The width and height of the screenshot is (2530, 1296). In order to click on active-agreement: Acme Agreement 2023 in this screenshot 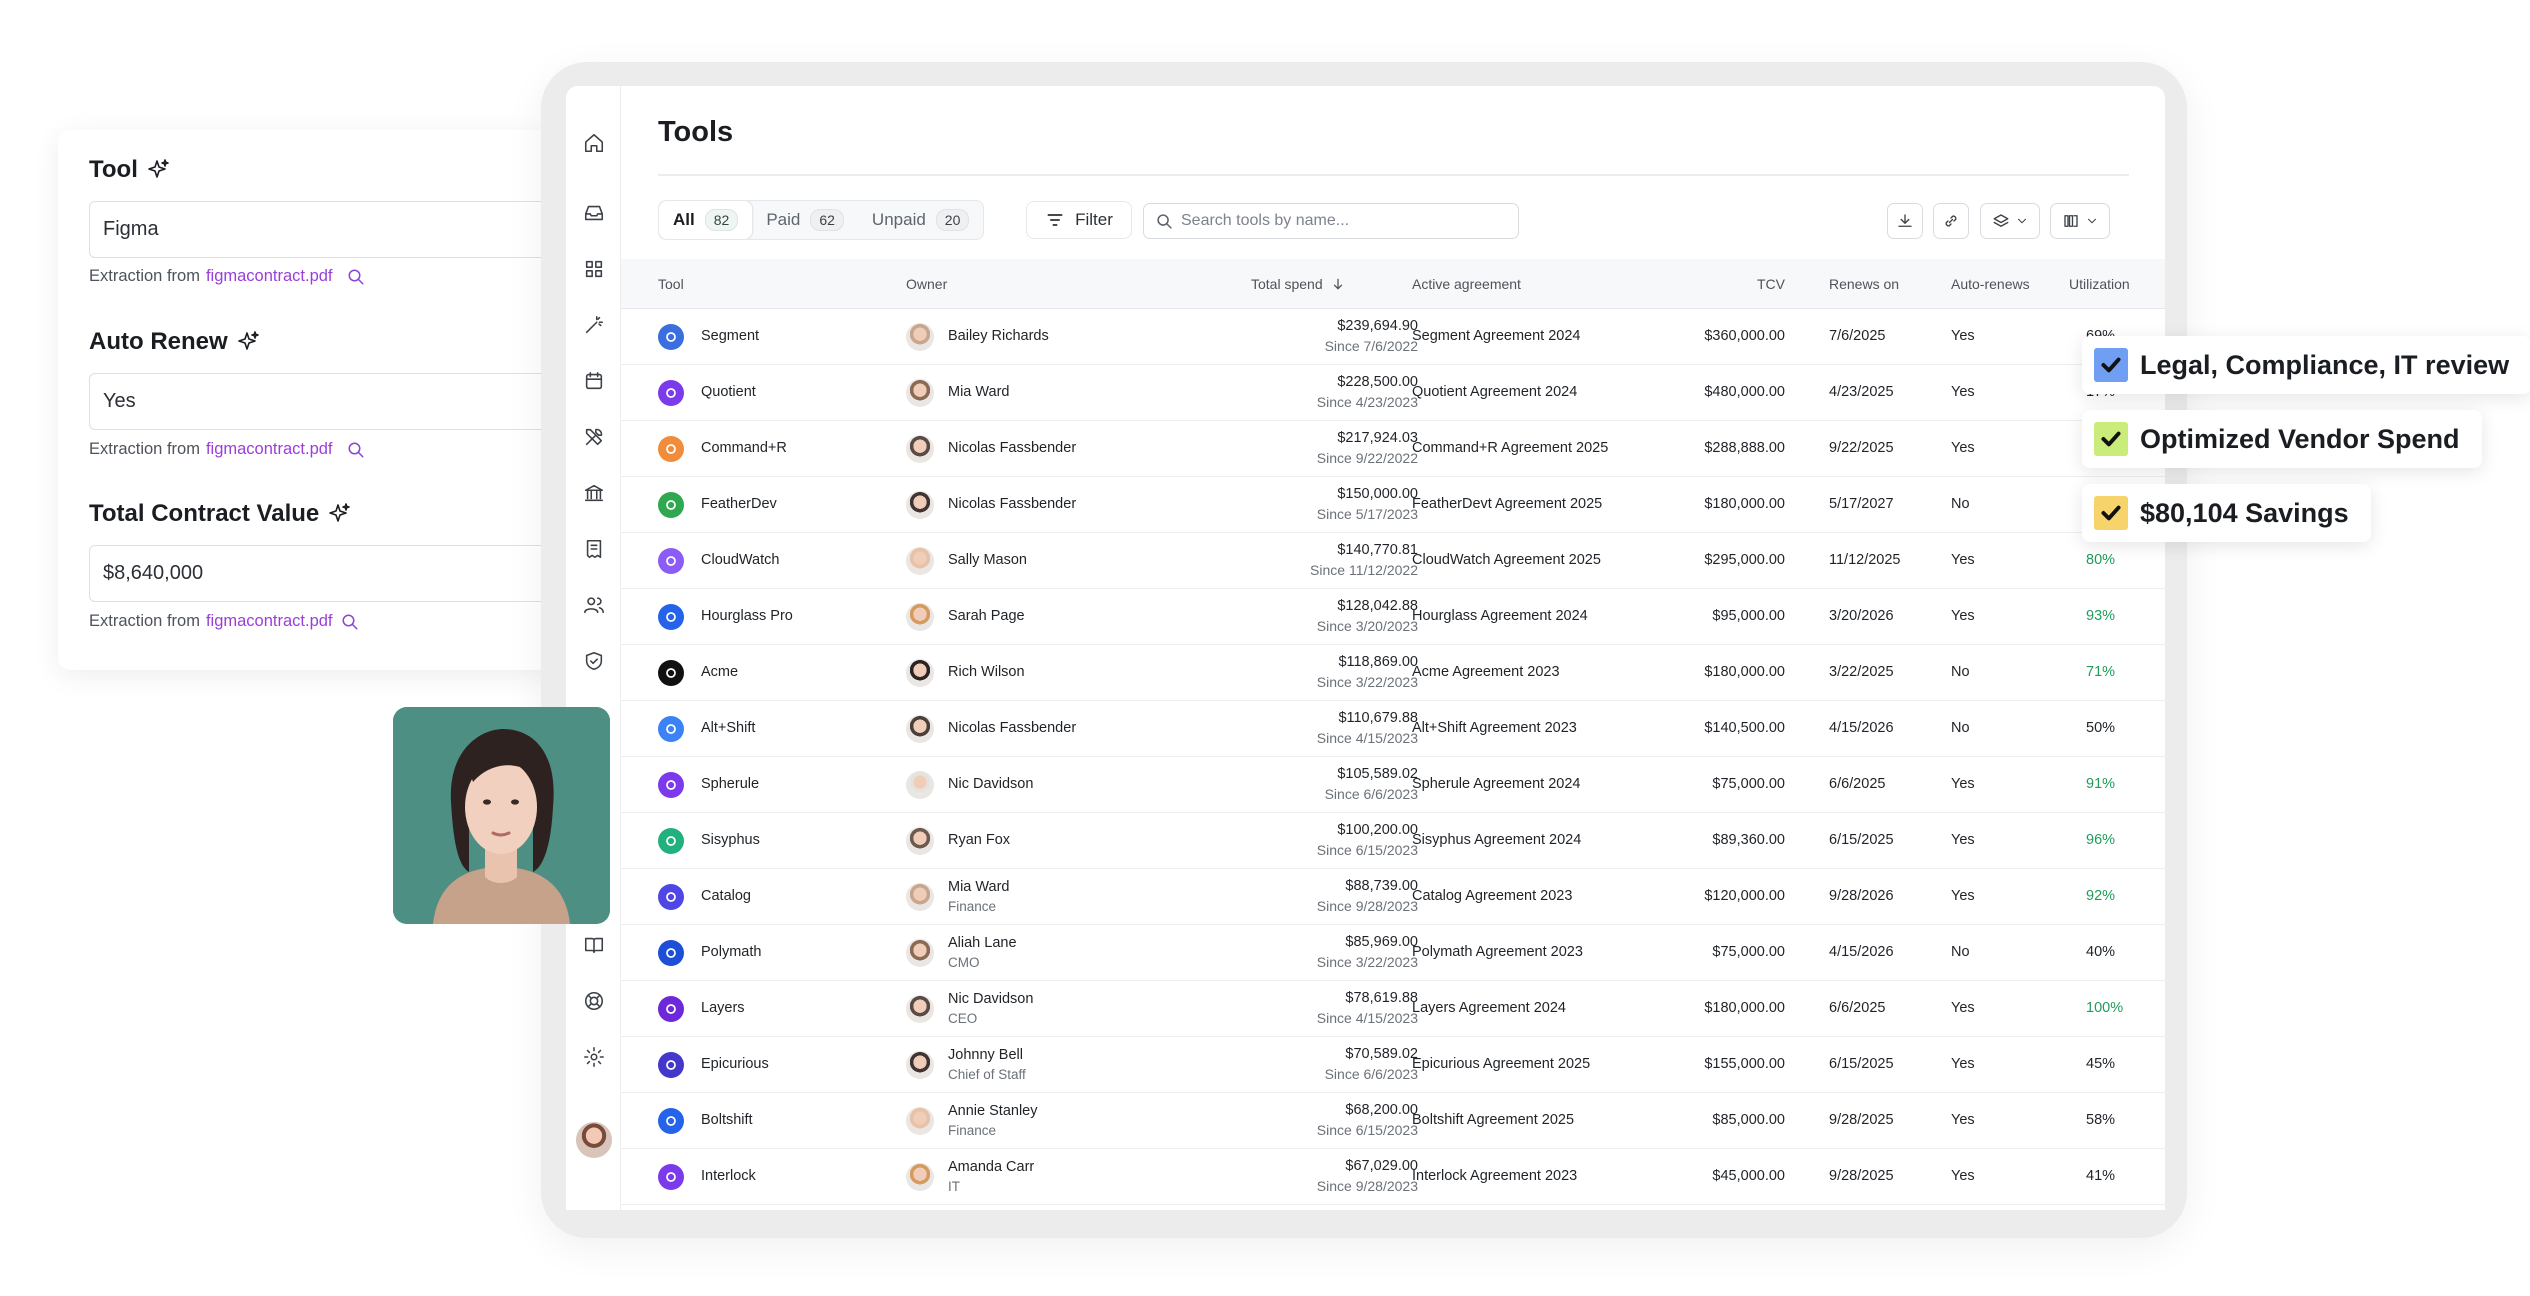, I will do `click(1486, 672)`.